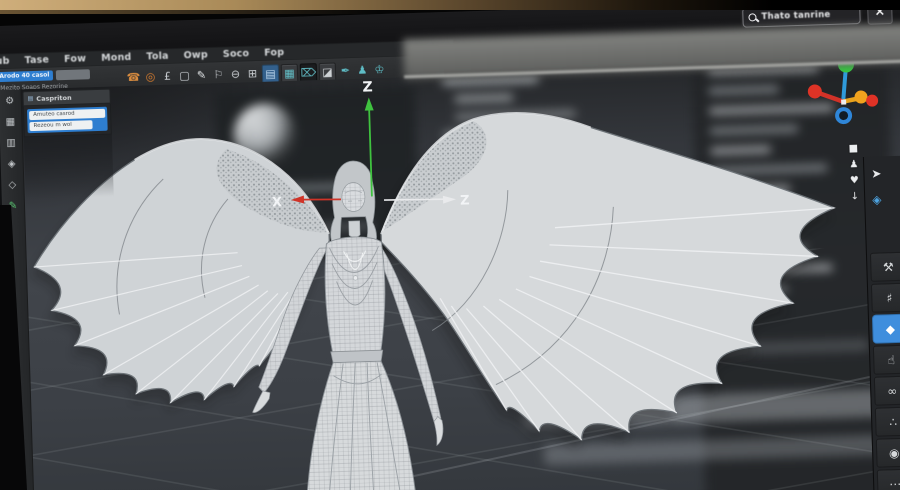 This screenshot has width=900, height=490. Describe the element at coordinates (68, 167) in the screenshot. I see `scene-panel-fade` at that location.